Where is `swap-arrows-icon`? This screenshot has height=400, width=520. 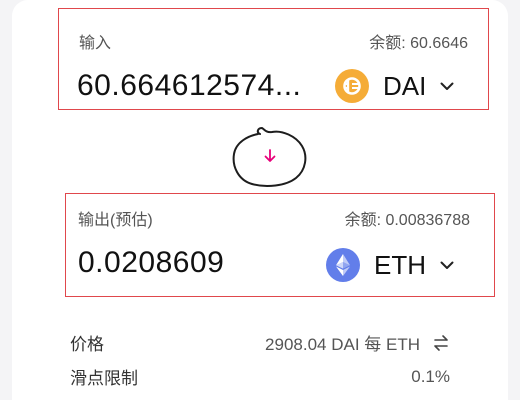
swap-arrows-icon is located at coordinates (441, 343).